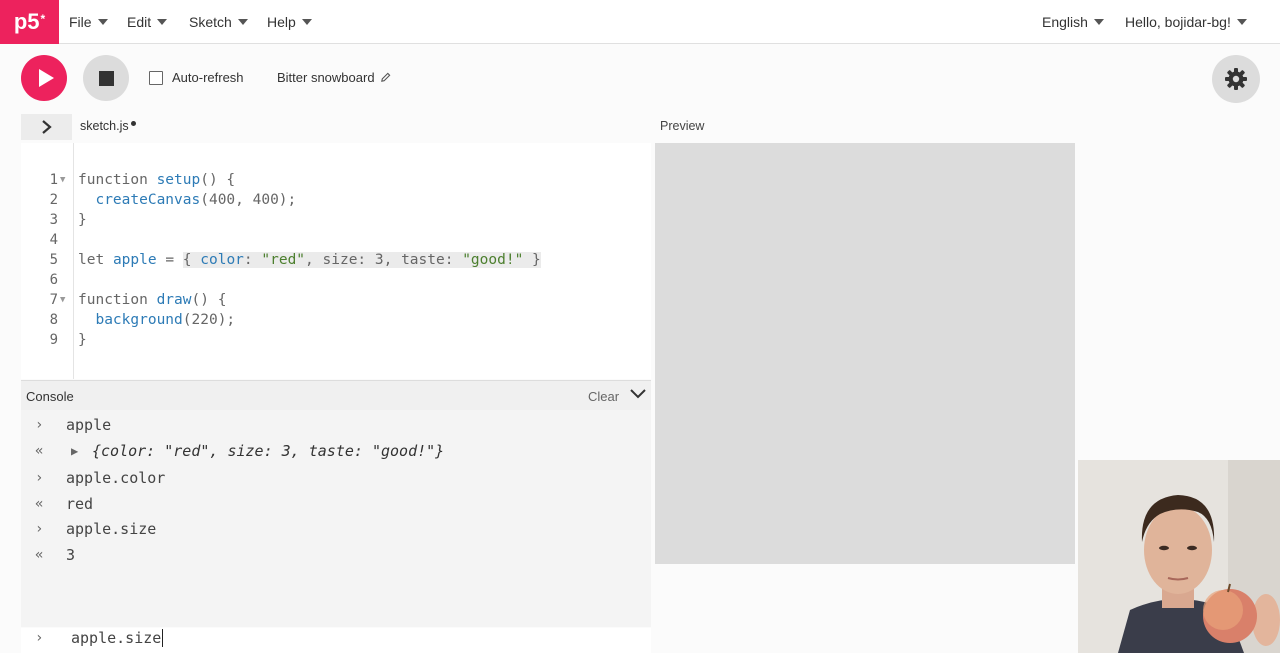 The image size is (1280, 653). I want to click on console-entry-text: apple.size, so click(111, 529).